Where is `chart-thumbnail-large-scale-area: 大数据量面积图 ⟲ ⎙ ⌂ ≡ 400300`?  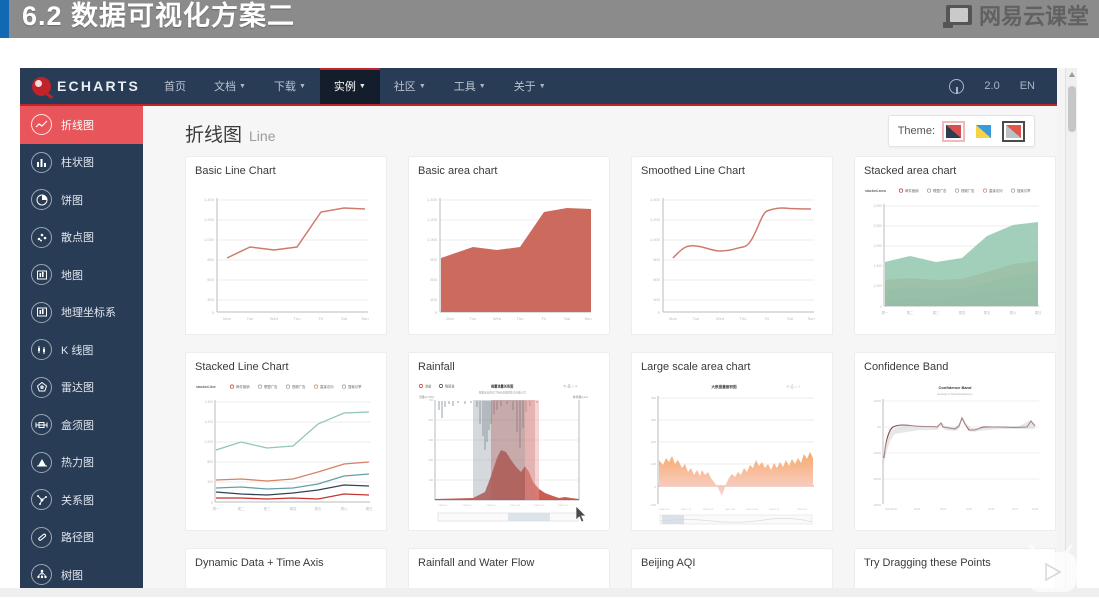
chart-thumbnail-large-scale-area: 大数据量面积图 ⟲ ⎙ ⌂ ≡ 400300 is located at coordinates (733, 454).